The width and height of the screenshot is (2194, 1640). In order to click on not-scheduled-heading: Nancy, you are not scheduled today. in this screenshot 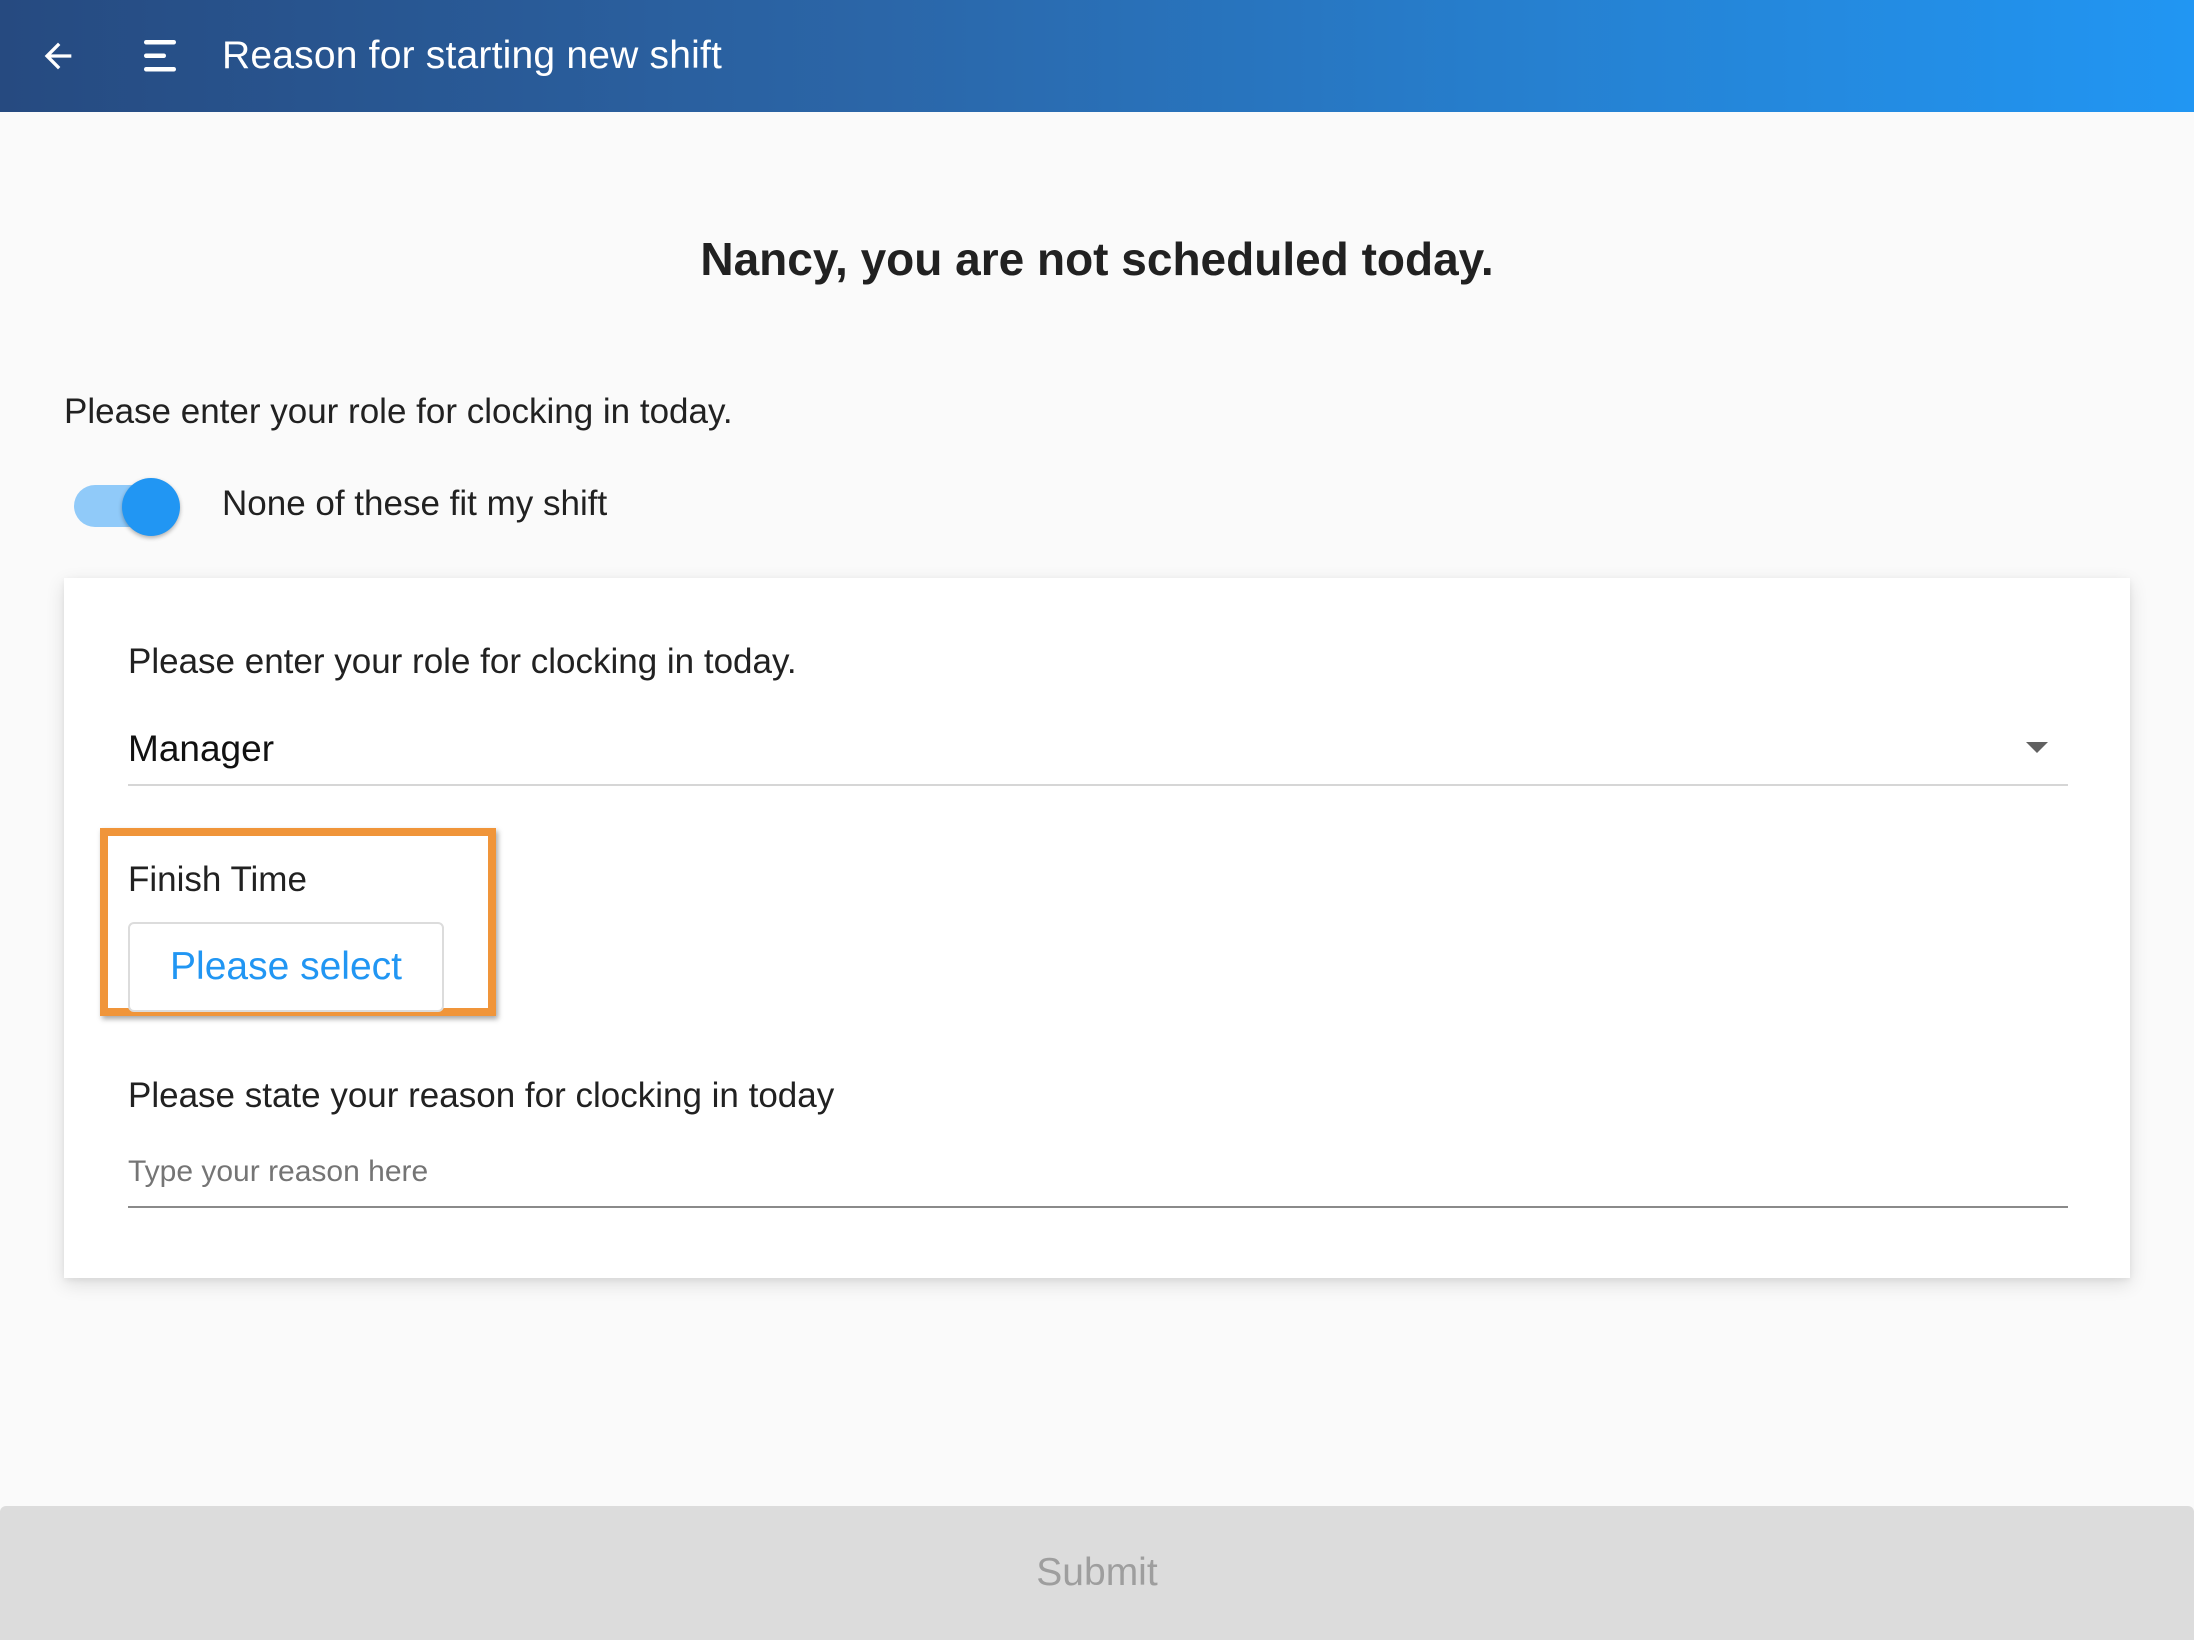, I will do `click(1097, 259)`.